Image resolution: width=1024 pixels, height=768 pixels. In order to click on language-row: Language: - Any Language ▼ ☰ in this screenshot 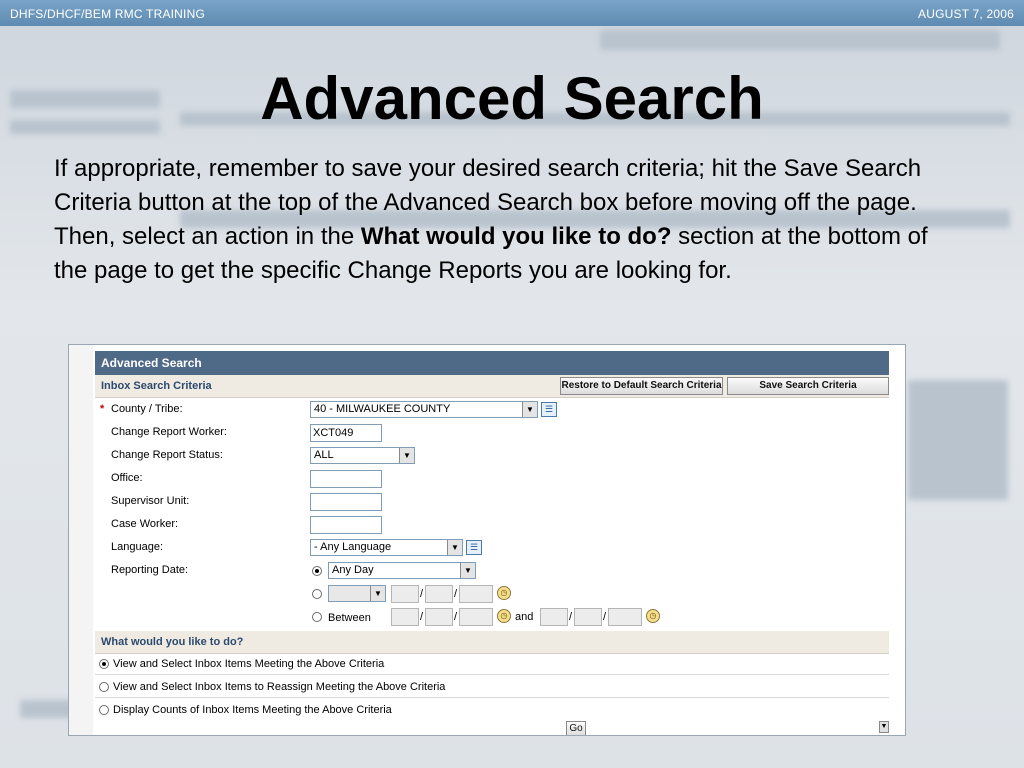, I will do `click(492, 548)`.